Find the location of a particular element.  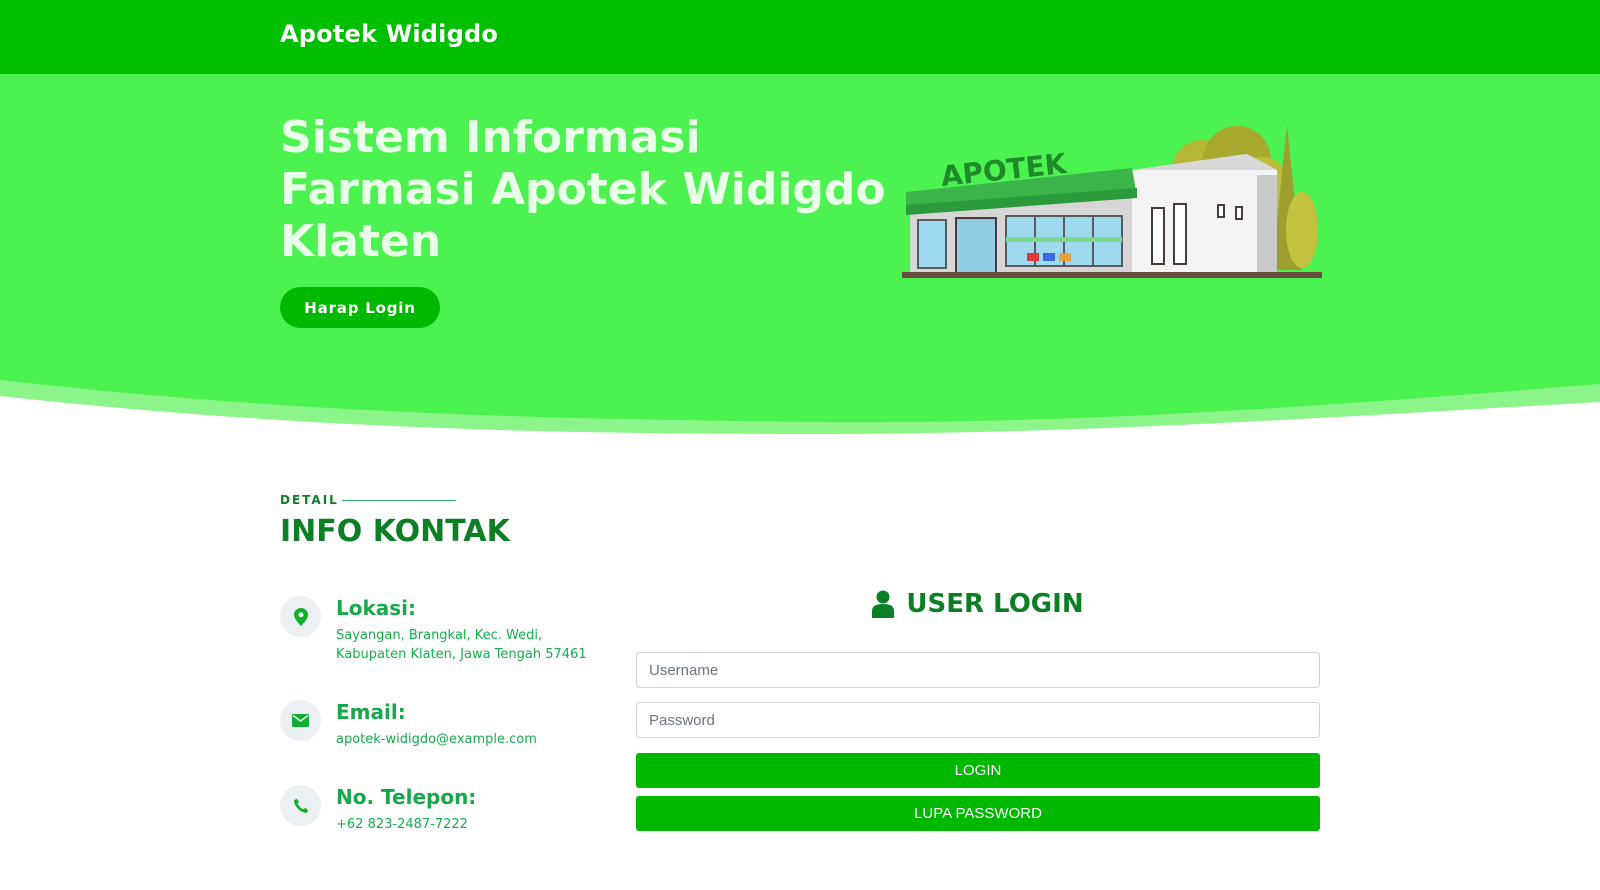

contact-email: Email: apotek-widigdo@example.com is located at coordinates (445, 725).